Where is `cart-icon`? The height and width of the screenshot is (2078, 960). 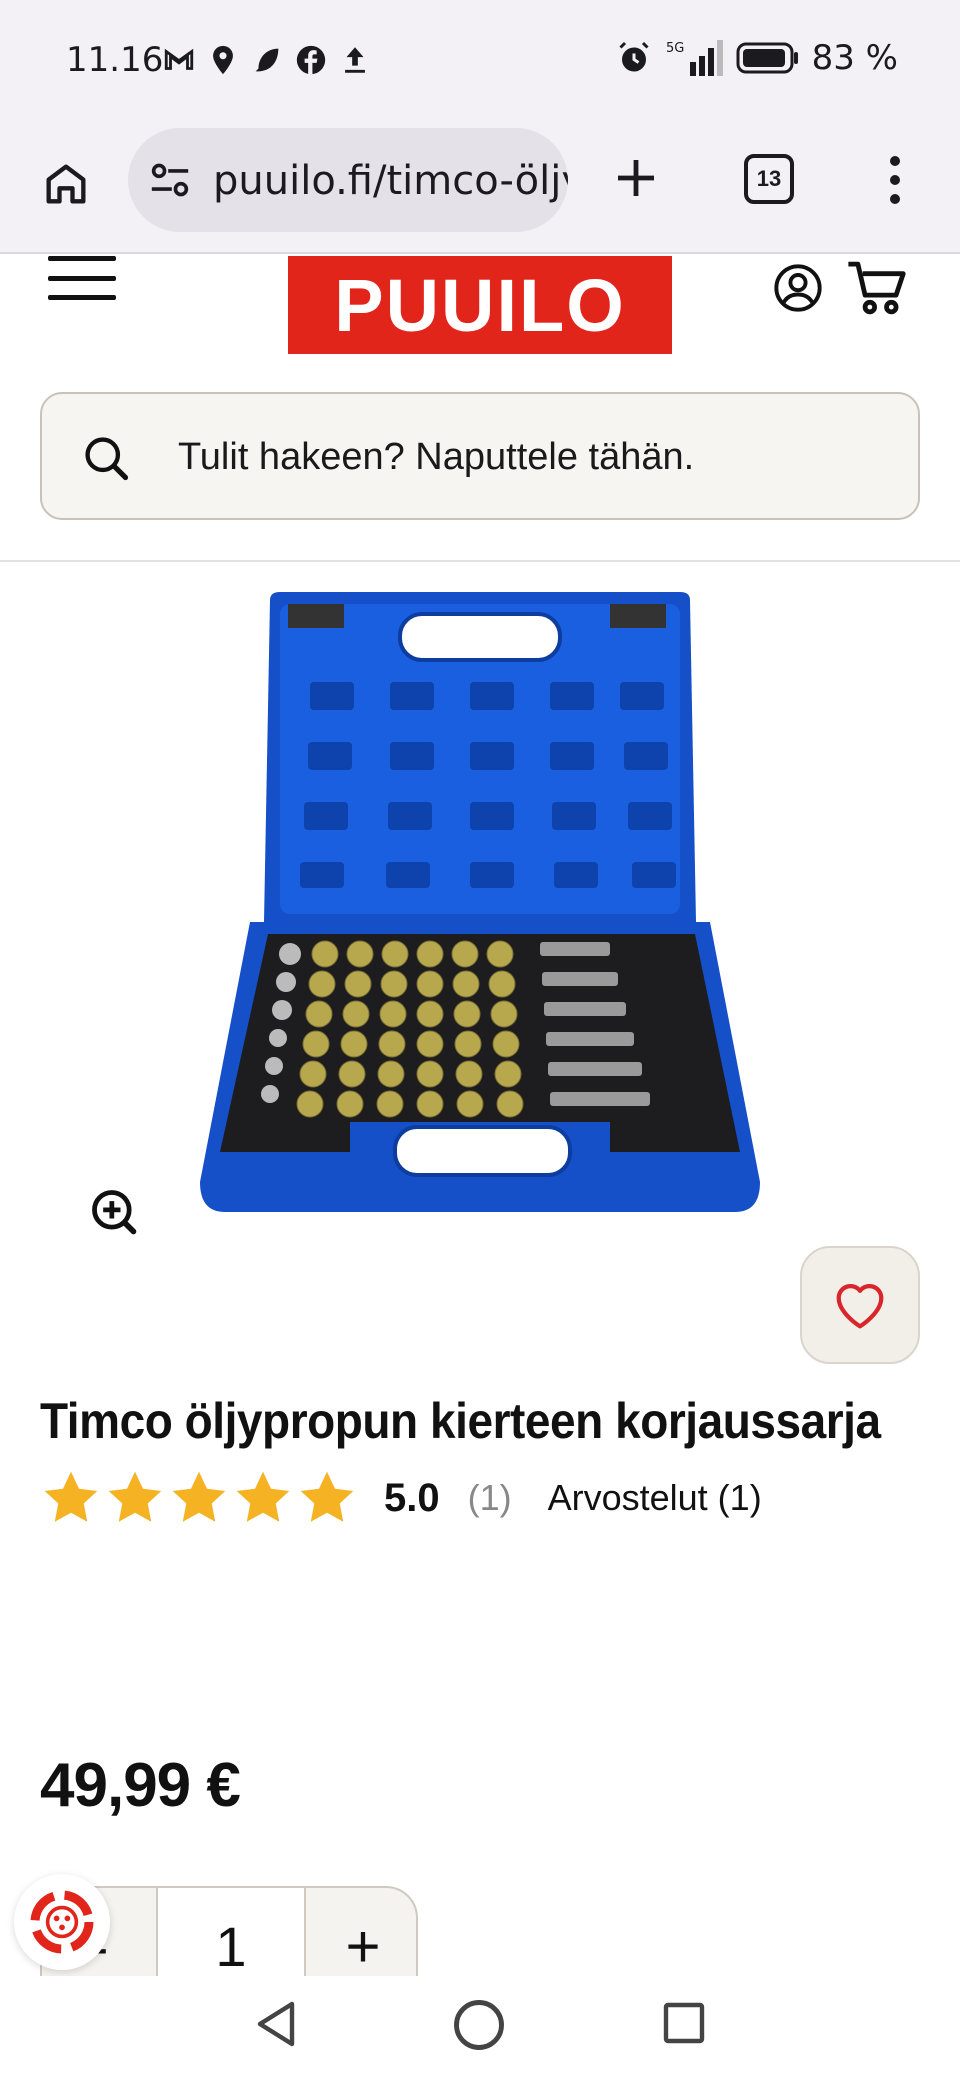
cart-icon is located at coordinates (877, 288).